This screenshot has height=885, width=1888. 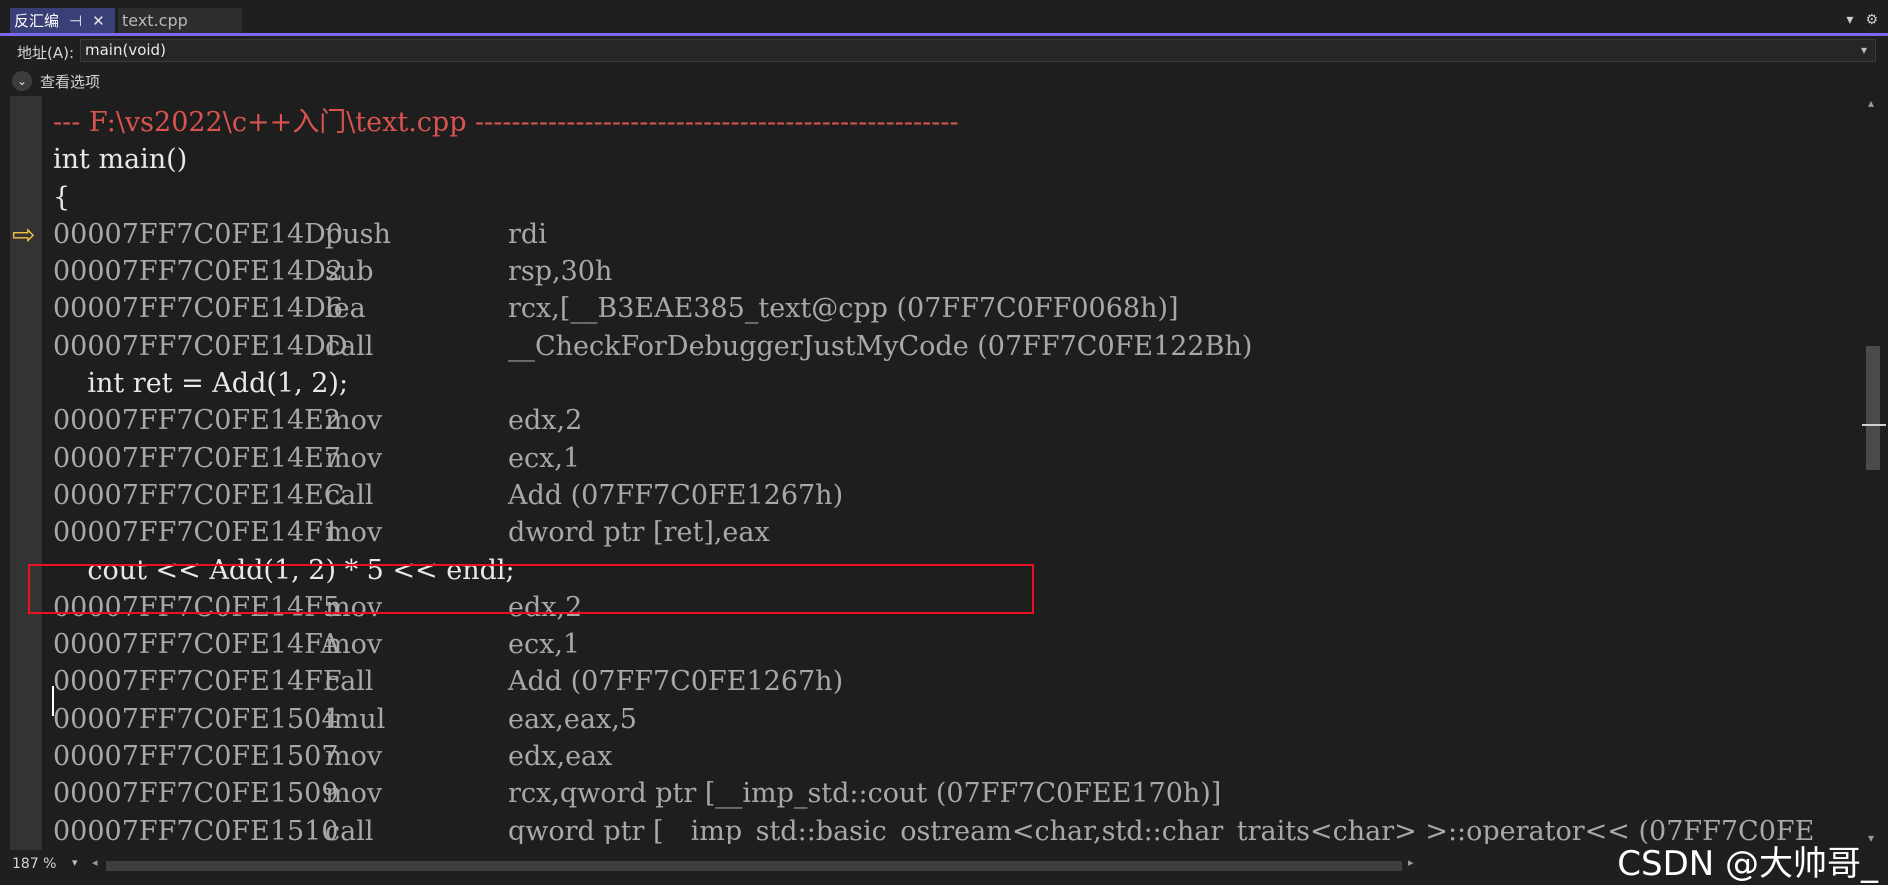 What do you see at coordinates (572, 719) in the screenshot?
I see `instruction-operands: eax,eax,5` at bounding box center [572, 719].